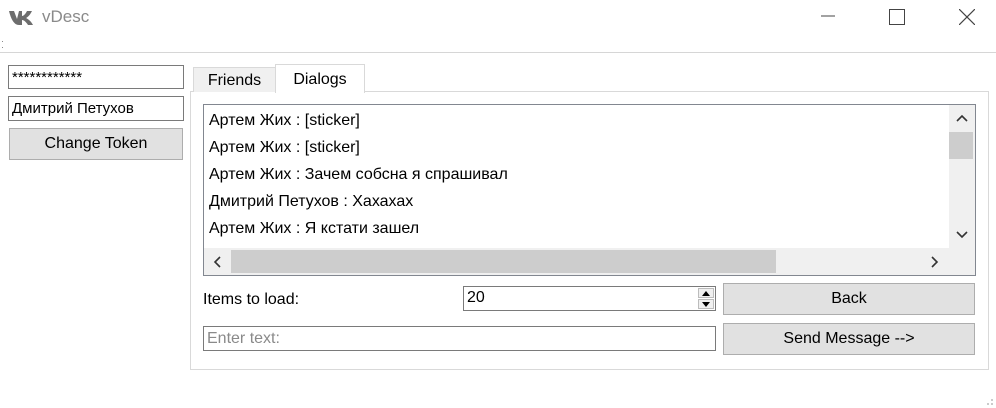 This screenshot has width=996, height=408. I want to click on horizontal-scroll-thumb, so click(503, 261).